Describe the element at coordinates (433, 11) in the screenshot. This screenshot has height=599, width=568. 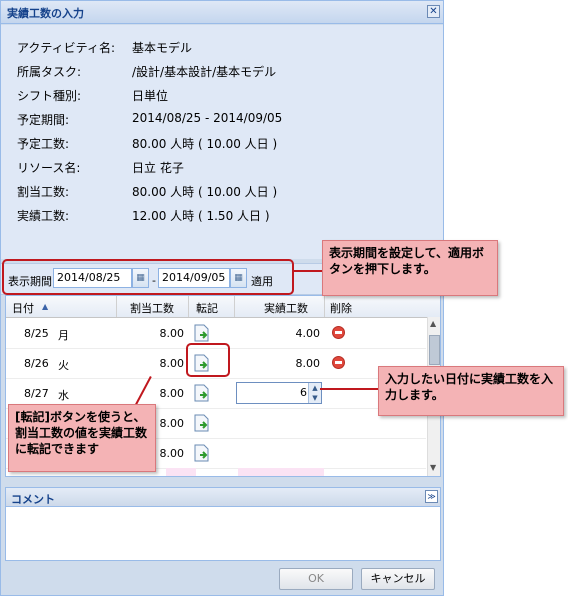
I see `close-icon: ✕` at that location.